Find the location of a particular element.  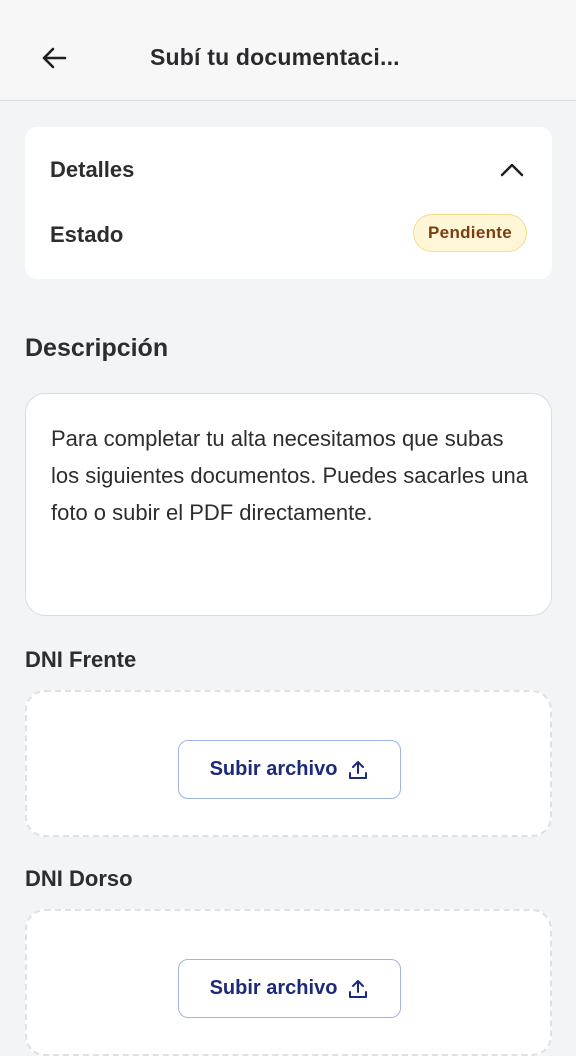

dni-frente-dropzone: Subir archivo is located at coordinates (288, 763).